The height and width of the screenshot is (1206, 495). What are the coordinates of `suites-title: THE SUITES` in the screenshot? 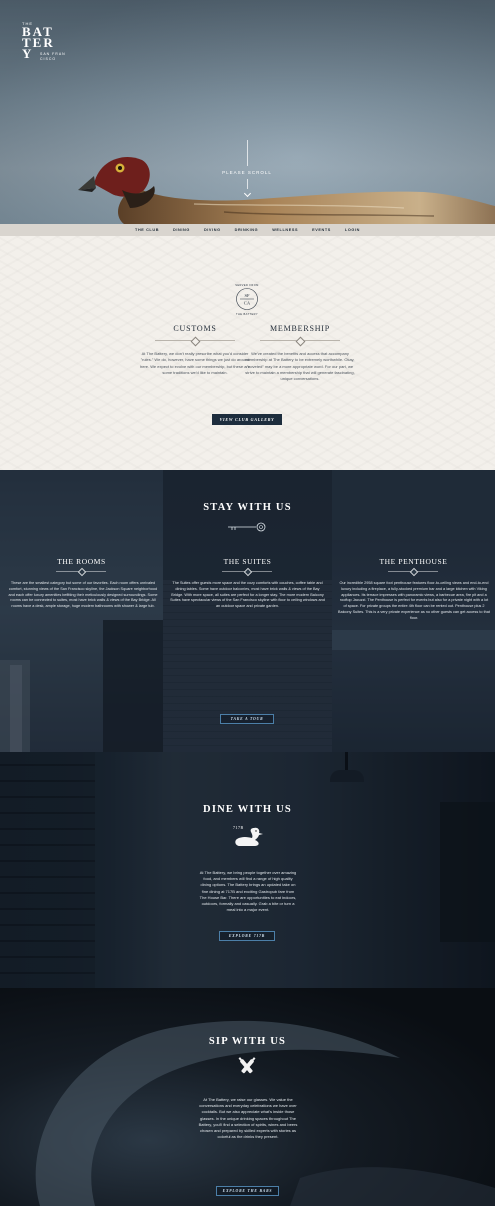 It's located at (247, 561).